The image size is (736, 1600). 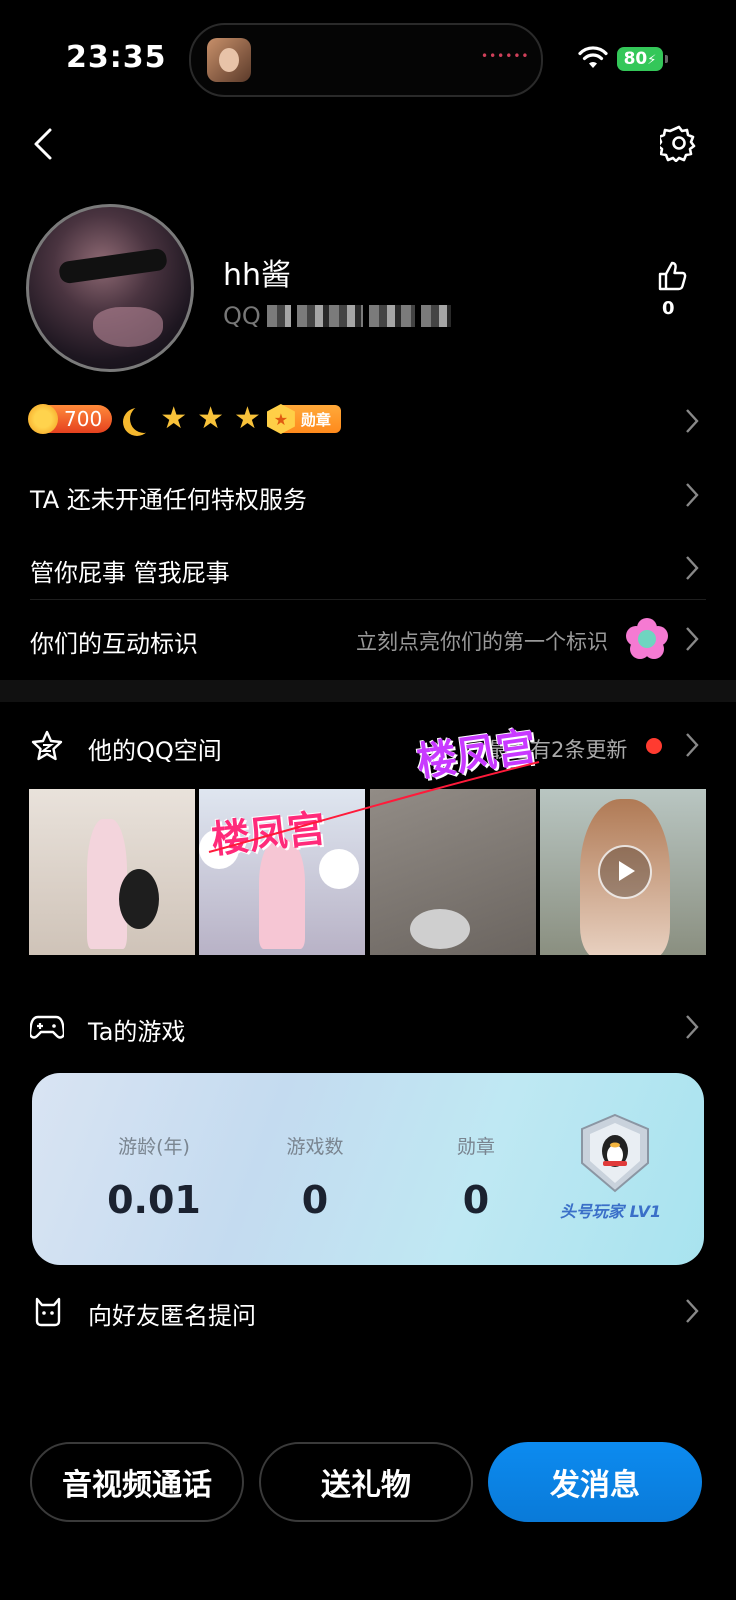 I want to click on stat-label: 游戏数, so click(x=315, y=1147).